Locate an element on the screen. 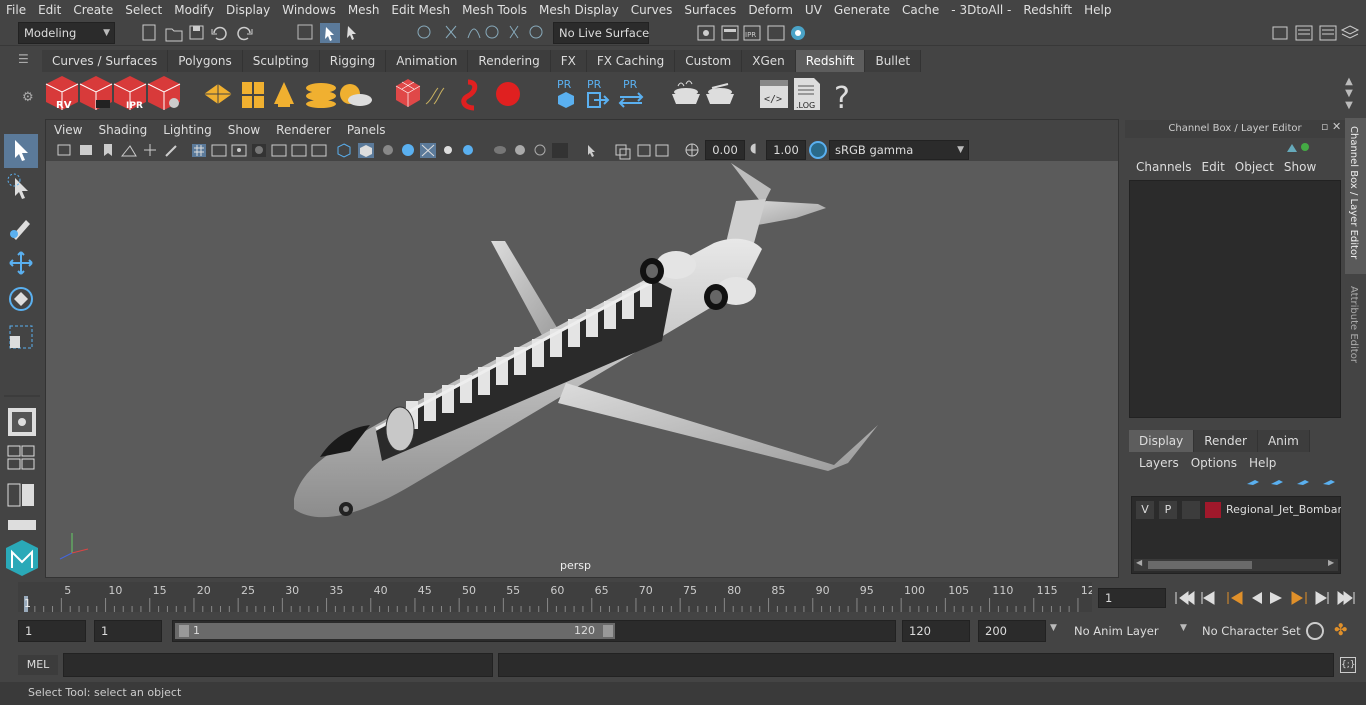  shelf-tab-redshift: Redshift is located at coordinates (830, 61).